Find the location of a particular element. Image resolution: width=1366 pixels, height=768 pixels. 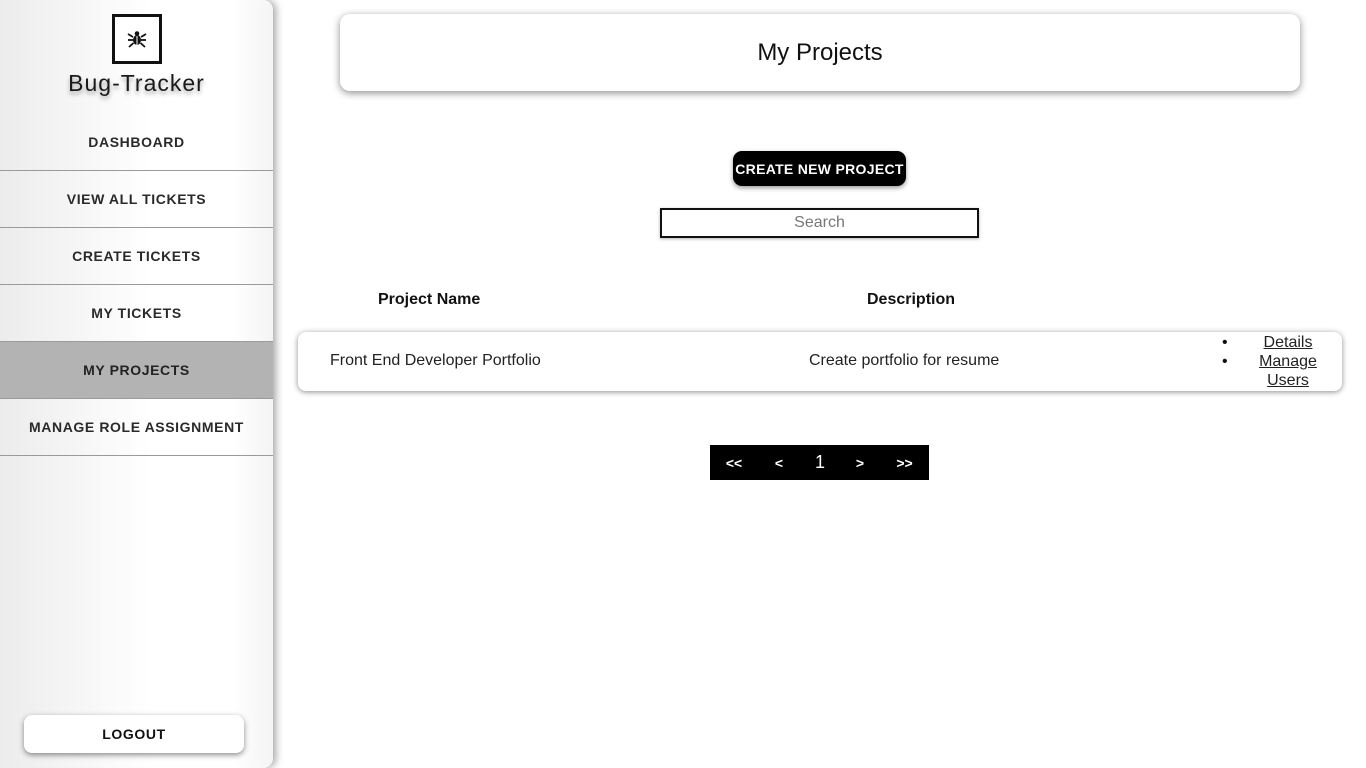

page-title: My Projects is located at coordinates (820, 52).